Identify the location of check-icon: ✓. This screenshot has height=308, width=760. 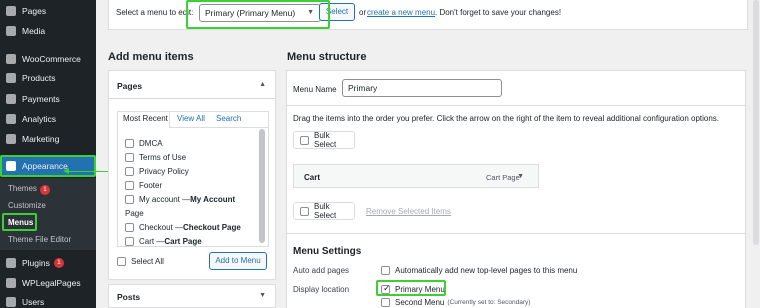
(387, 288).